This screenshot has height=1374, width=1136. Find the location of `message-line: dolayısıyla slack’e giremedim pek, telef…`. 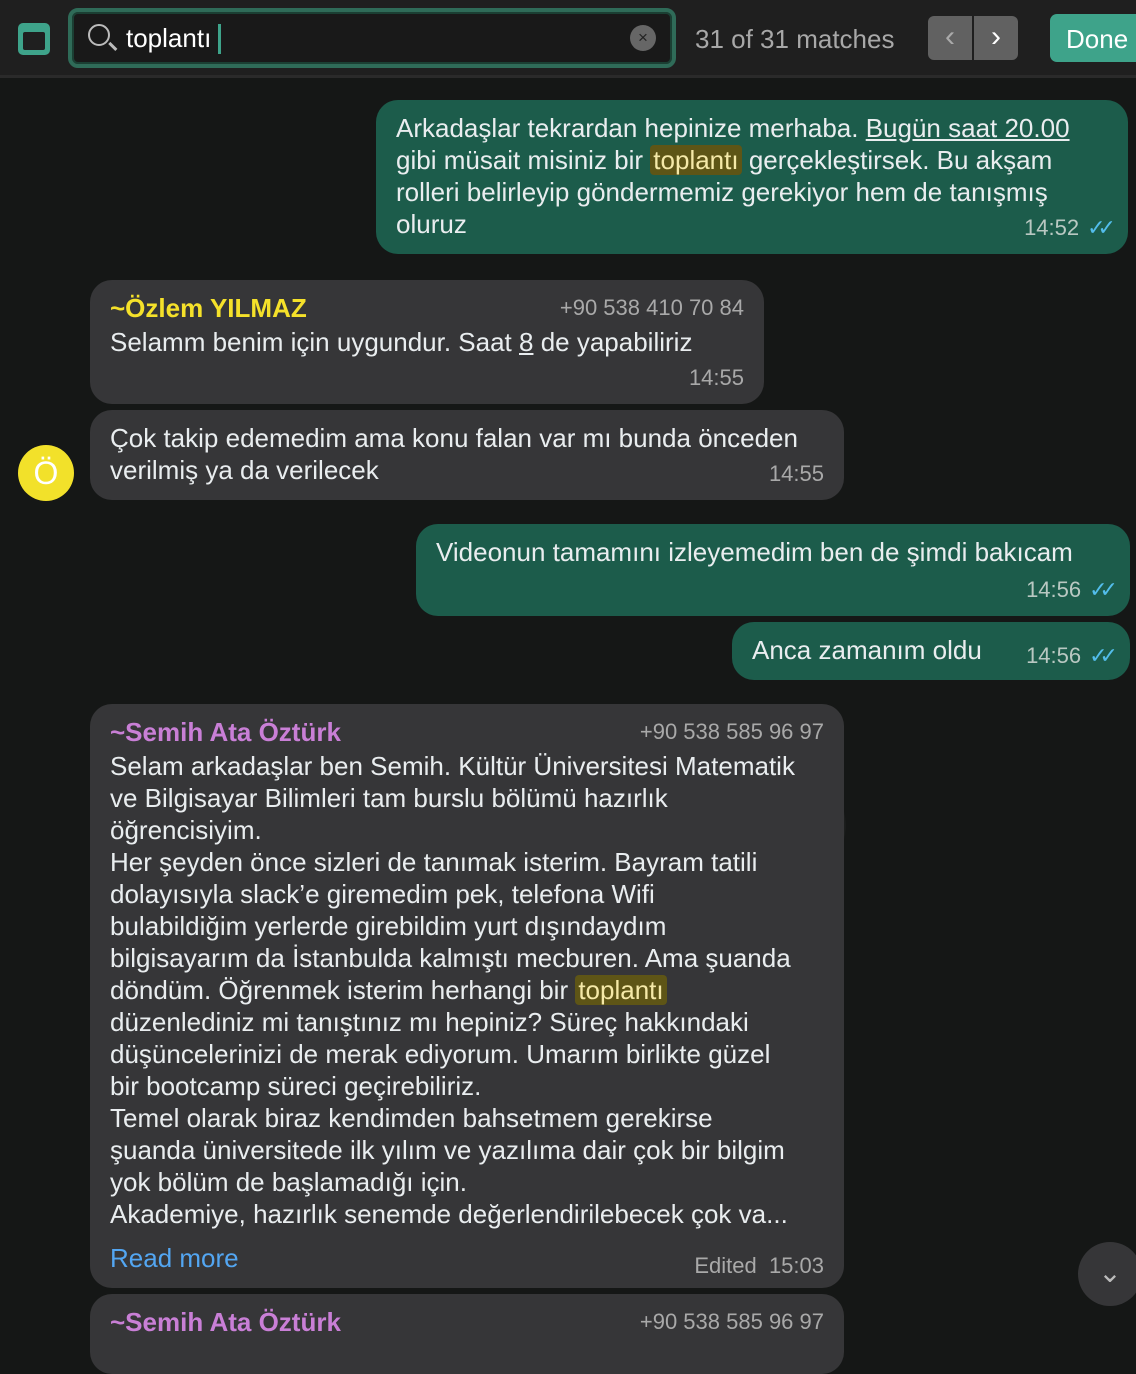

message-line: dolayısıyla slack’e giremedim pek, telef… is located at coordinates (467, 894).